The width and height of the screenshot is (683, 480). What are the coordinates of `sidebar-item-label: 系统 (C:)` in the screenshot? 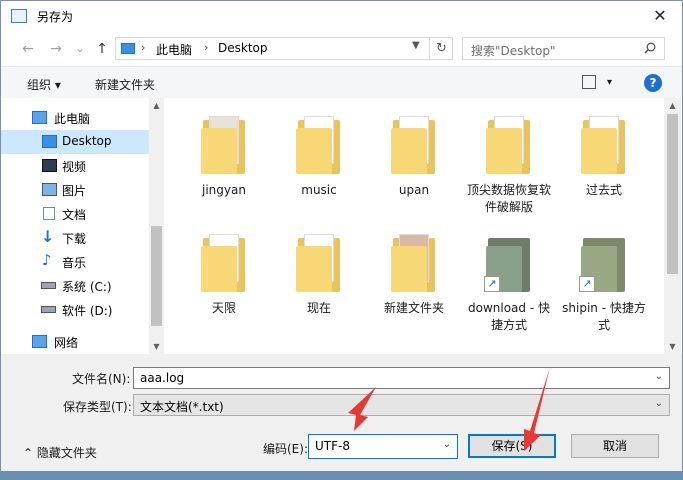 It's located at (87, 287).